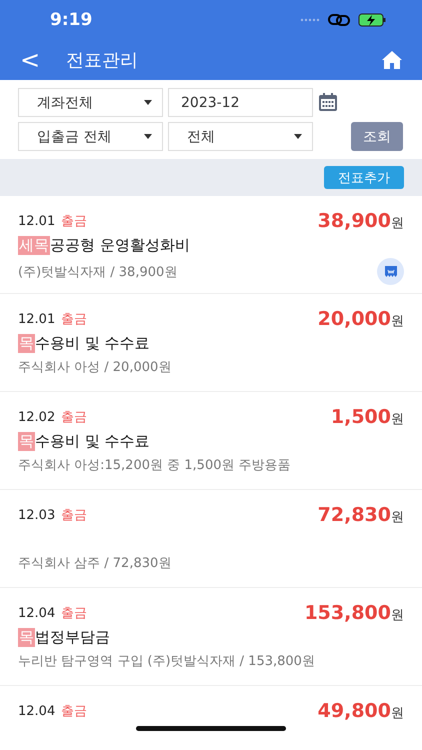 Image resolution: width=422 pixels, height=750 pixels. I want to click on link-icon, so click(339, 20).